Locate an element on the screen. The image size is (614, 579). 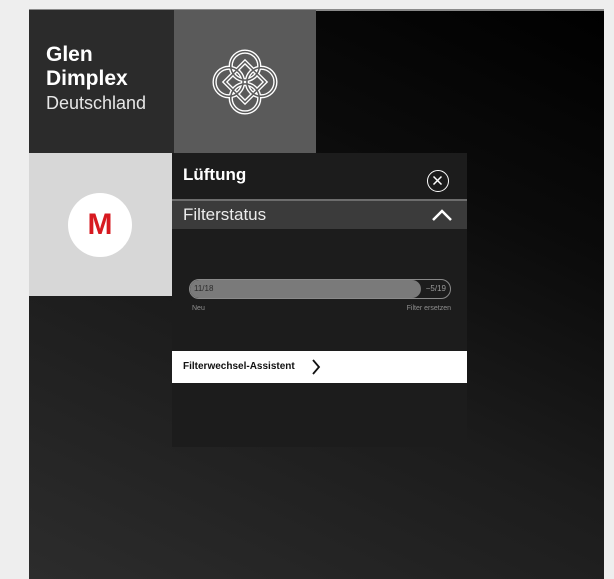
brand-name-line3: Deutschland is located at coordinates (96, 103).